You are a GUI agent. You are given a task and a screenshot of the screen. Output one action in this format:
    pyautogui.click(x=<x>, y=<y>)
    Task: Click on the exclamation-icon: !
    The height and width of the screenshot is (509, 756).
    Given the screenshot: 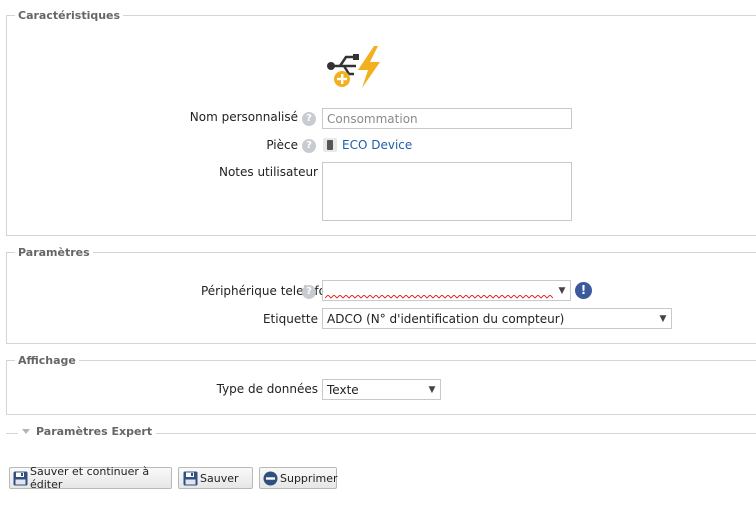 What is the action you would take?
    pyautogui.click(x=583, y=290)
    